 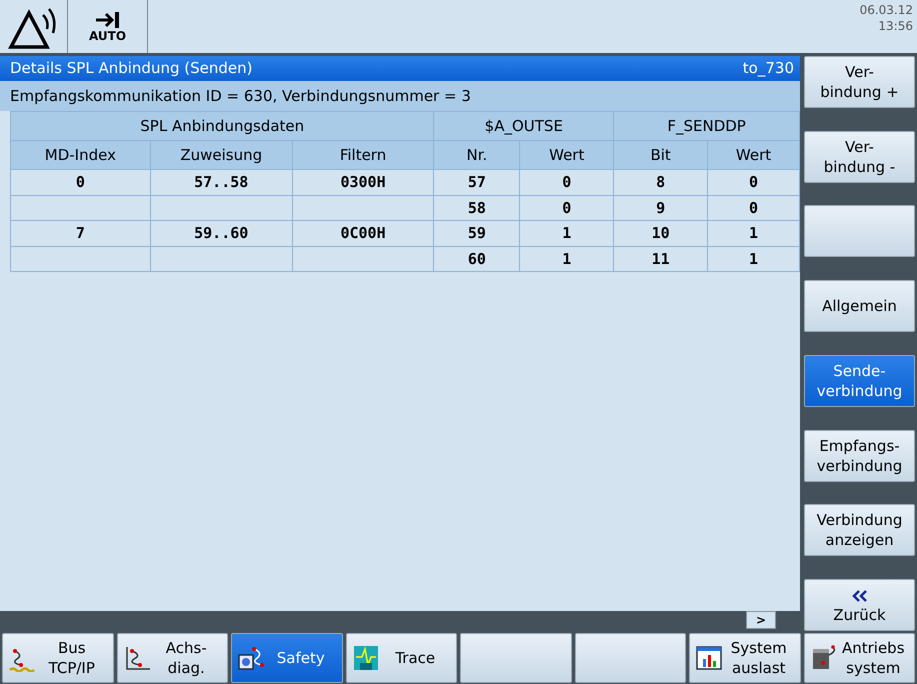 I want to click on trace-wave-icon, so click(x=366, y=658).